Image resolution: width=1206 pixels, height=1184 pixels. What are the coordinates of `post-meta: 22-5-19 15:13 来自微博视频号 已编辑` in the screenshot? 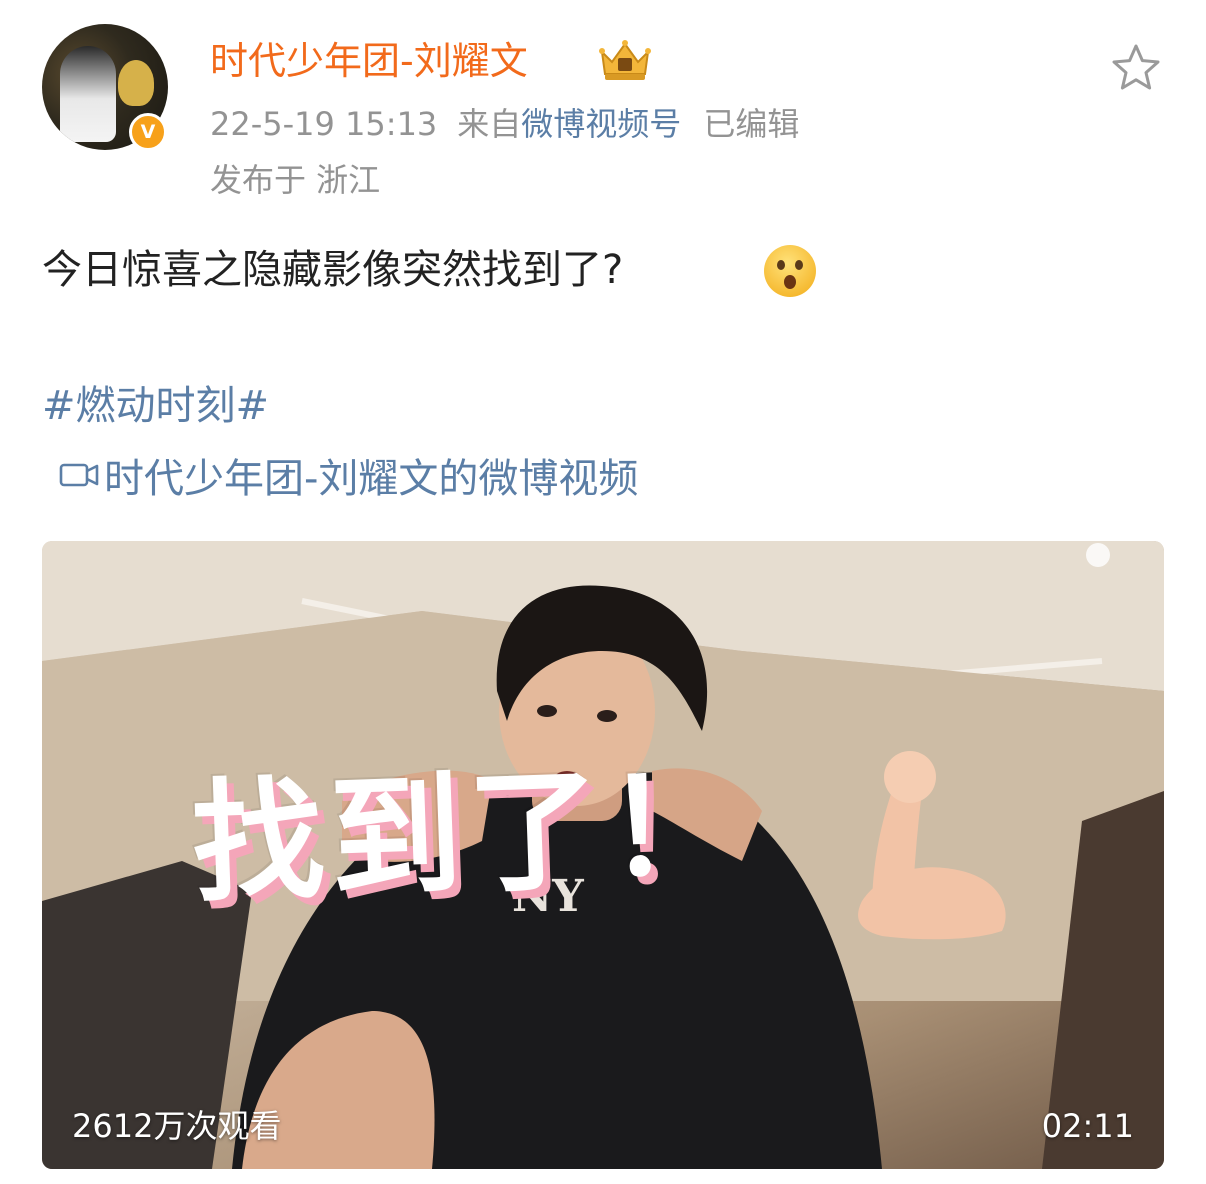 It's located at (504, 124).